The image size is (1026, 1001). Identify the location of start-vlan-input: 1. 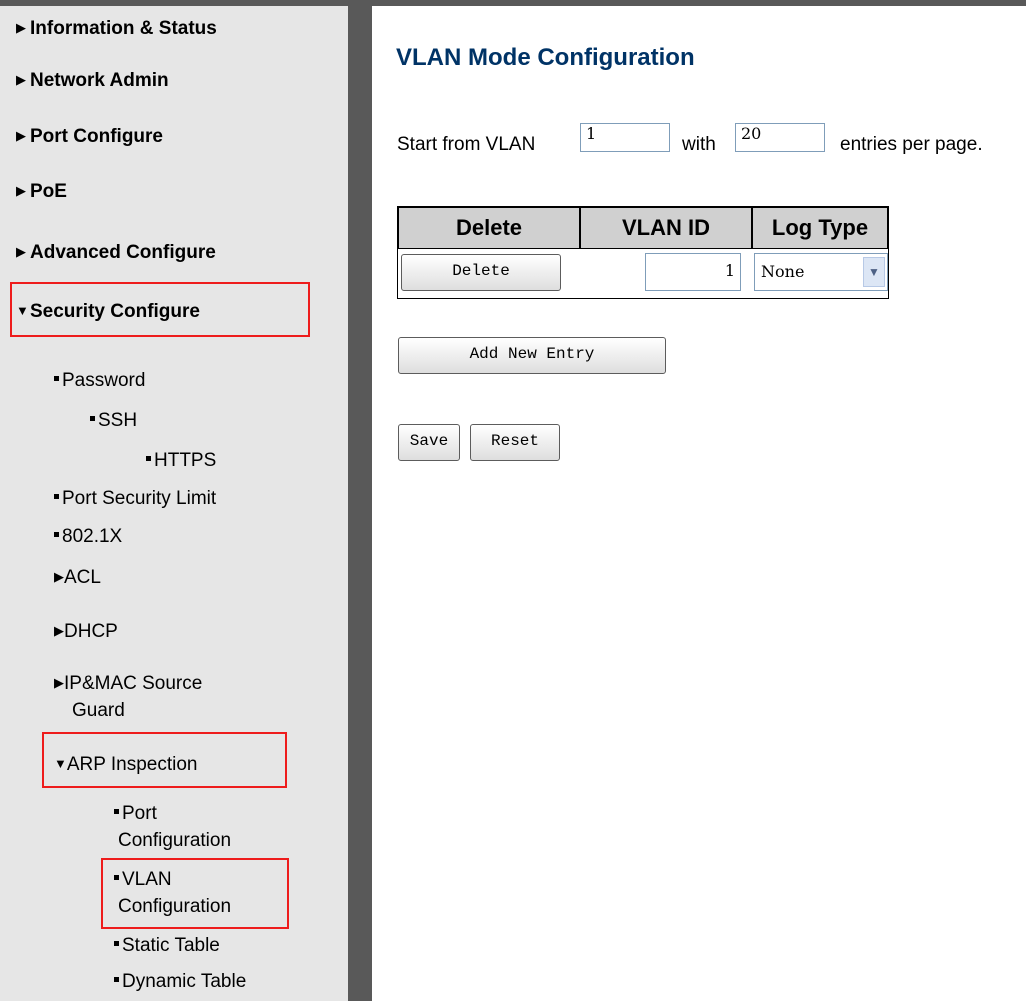
(625, 137).